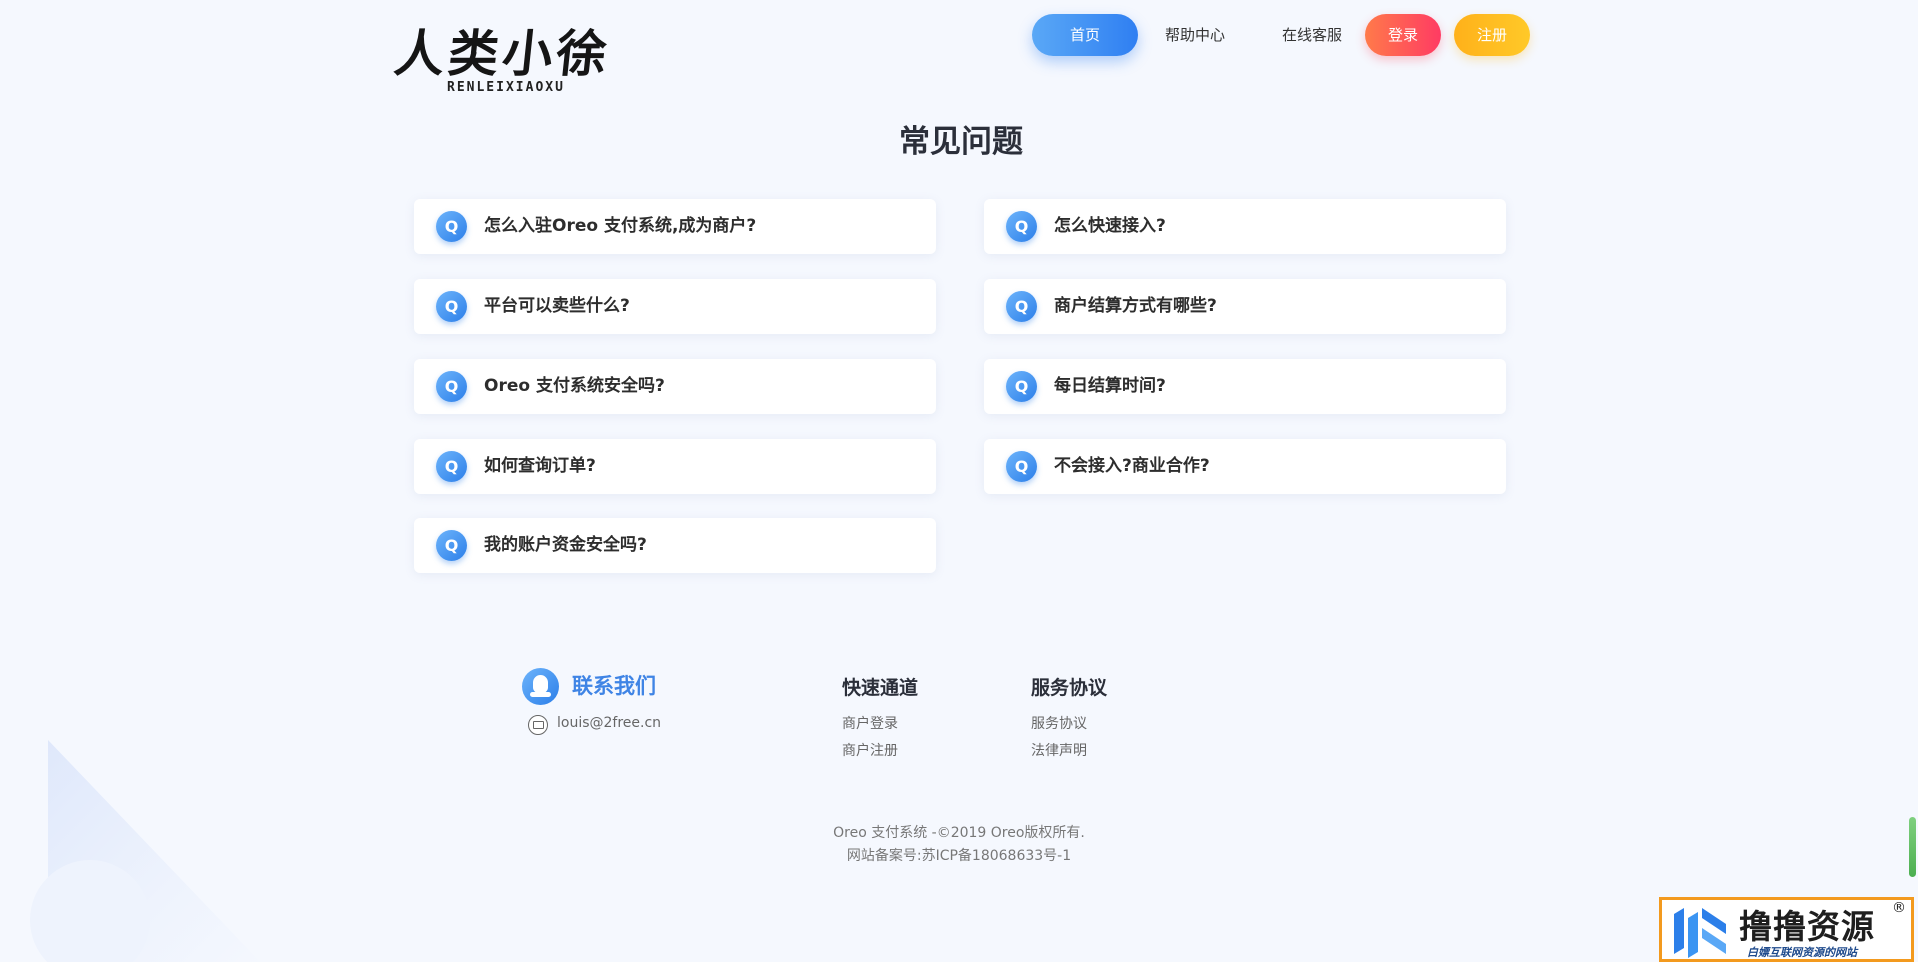 The image size is (1918, 962). I want to click on page-title: 常见问题, so click(960, 138).